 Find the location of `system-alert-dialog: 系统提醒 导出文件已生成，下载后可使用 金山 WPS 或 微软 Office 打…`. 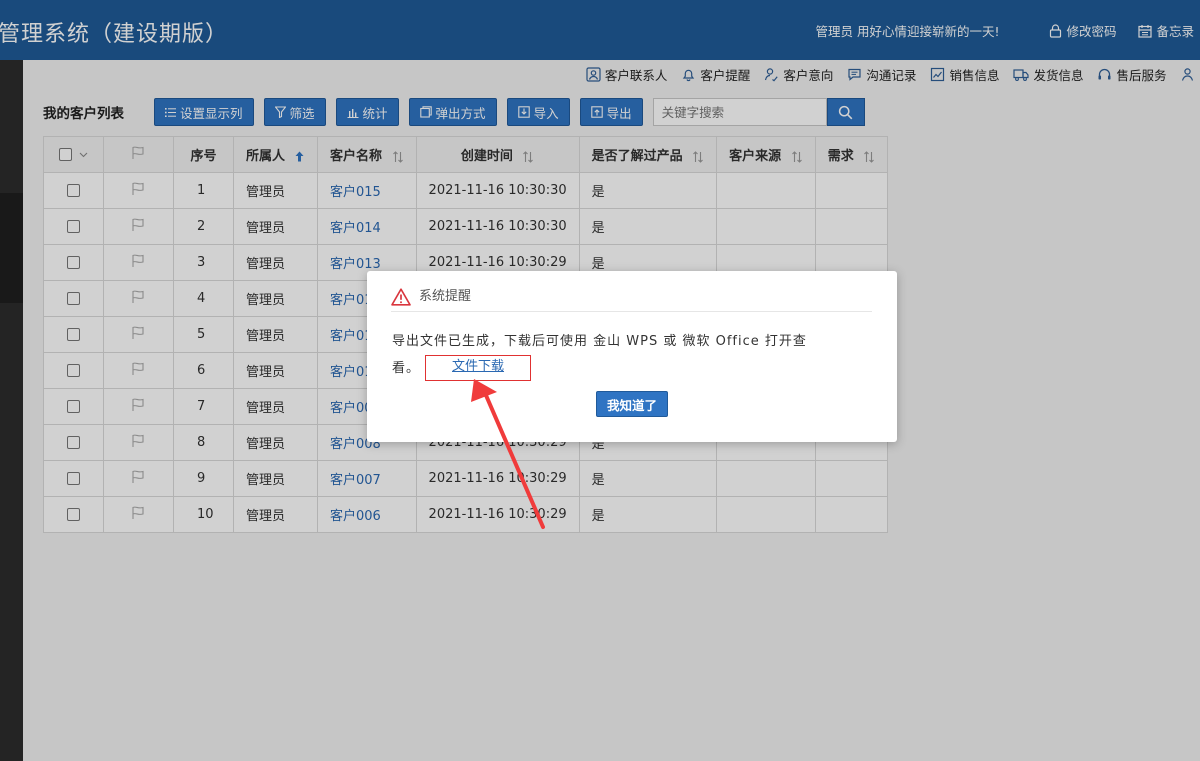

system-alert-dialog: 系统提醒 导出文件已生成，下载后可使用 金山 WPS 或 微软 Office 打… is located at coordinates (632, 356).